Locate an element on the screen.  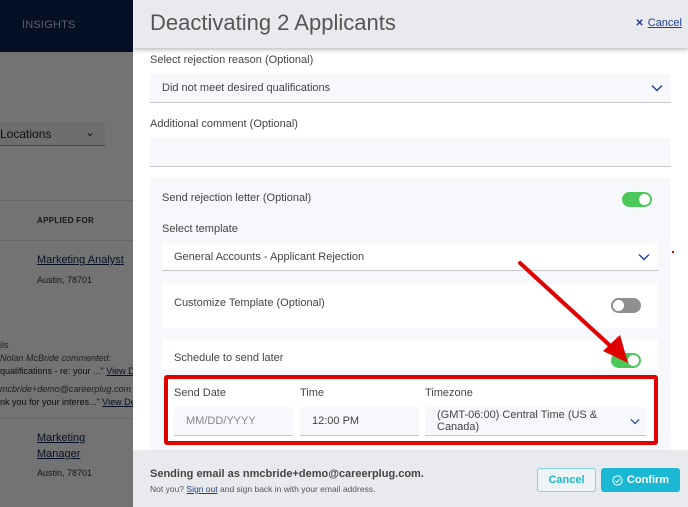
confirm-label: Confirm is located at coordinates (648, 480).